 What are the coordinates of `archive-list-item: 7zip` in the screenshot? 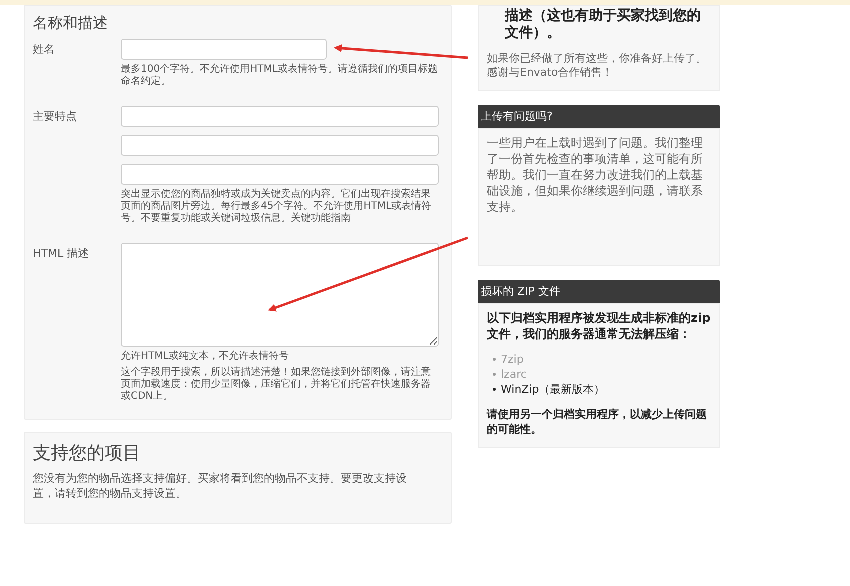 It's located at (602, 359).